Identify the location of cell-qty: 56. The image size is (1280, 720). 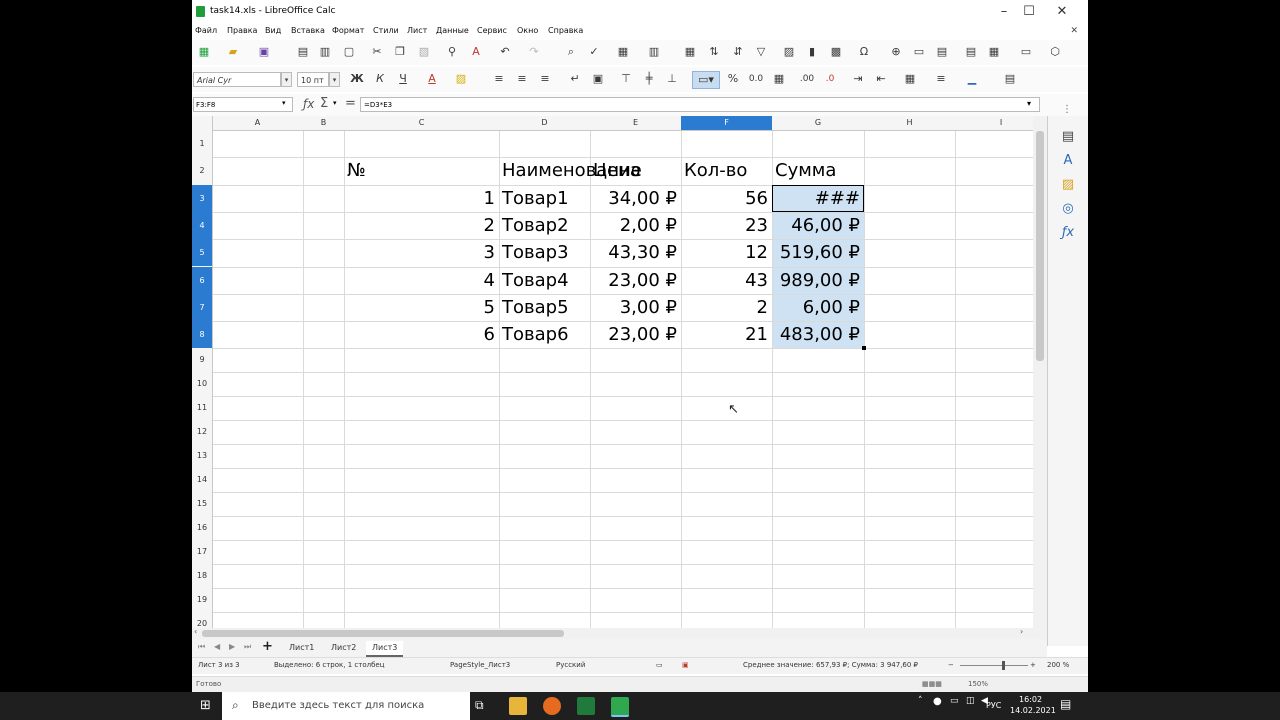
(724, 198).